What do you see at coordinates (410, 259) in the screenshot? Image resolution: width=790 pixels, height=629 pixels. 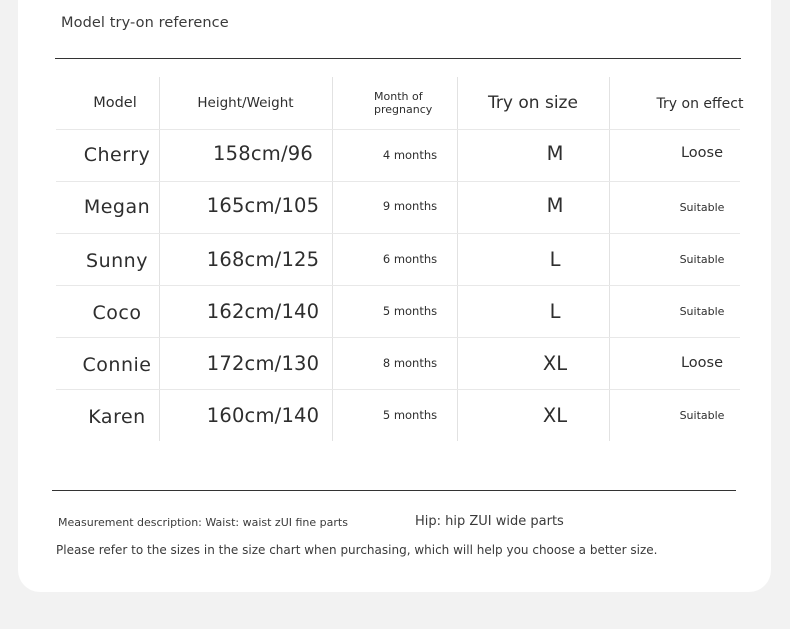 I see `month-value: 6 months` at bounding box center [410, 259].